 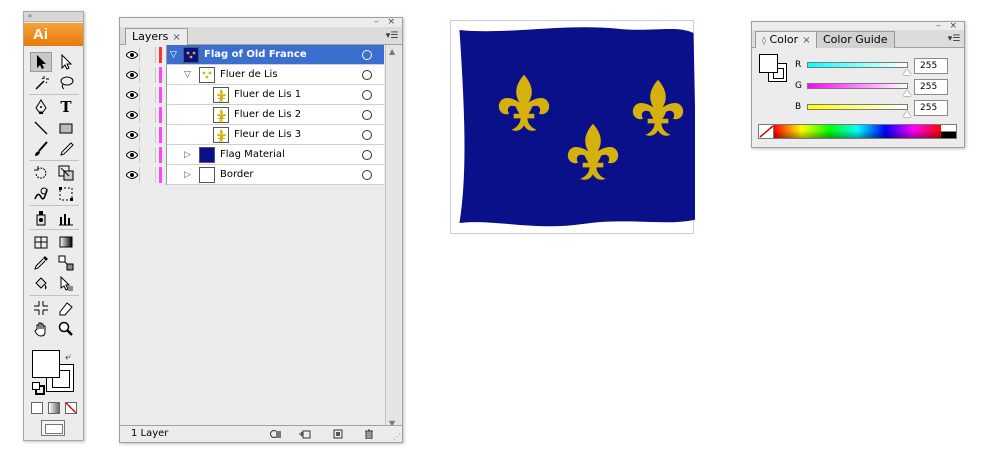 What do you see at coordinates (41, 149) in the screenshot?
I see `paintbrush-tool` at bounding box center [41, 149].